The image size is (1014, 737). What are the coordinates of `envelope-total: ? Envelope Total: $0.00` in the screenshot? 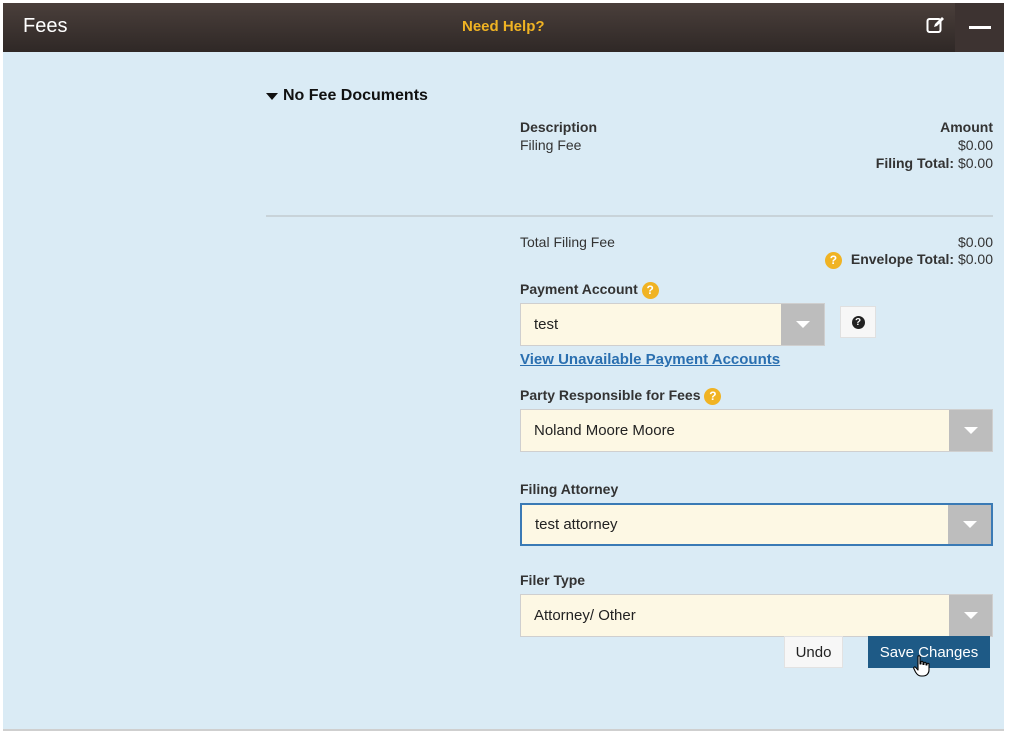 It's located at (868, 260).